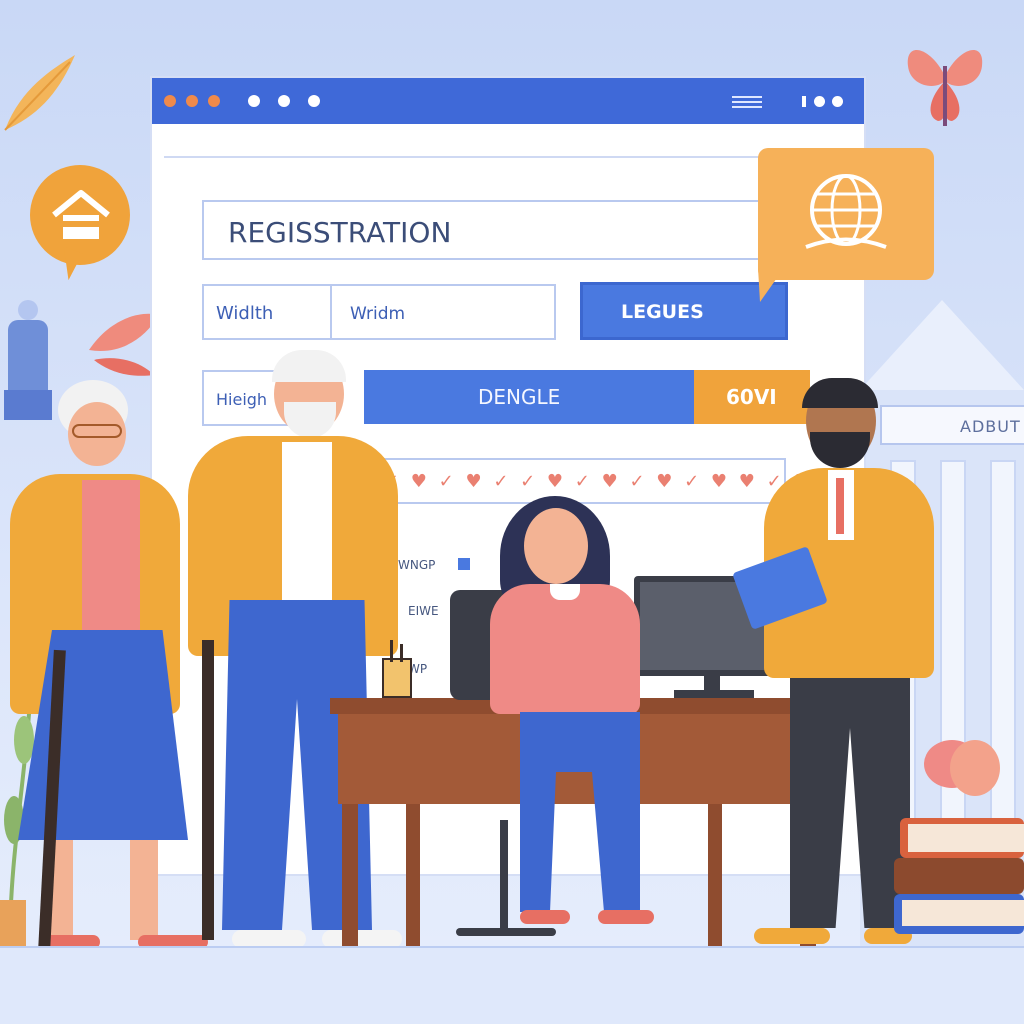 The width and height of the screenshot is (1024, 1024). What do you see at coordinates (397, 669) in the screenshot?
I see `pencil-cup` at bounding box center [397, 669].